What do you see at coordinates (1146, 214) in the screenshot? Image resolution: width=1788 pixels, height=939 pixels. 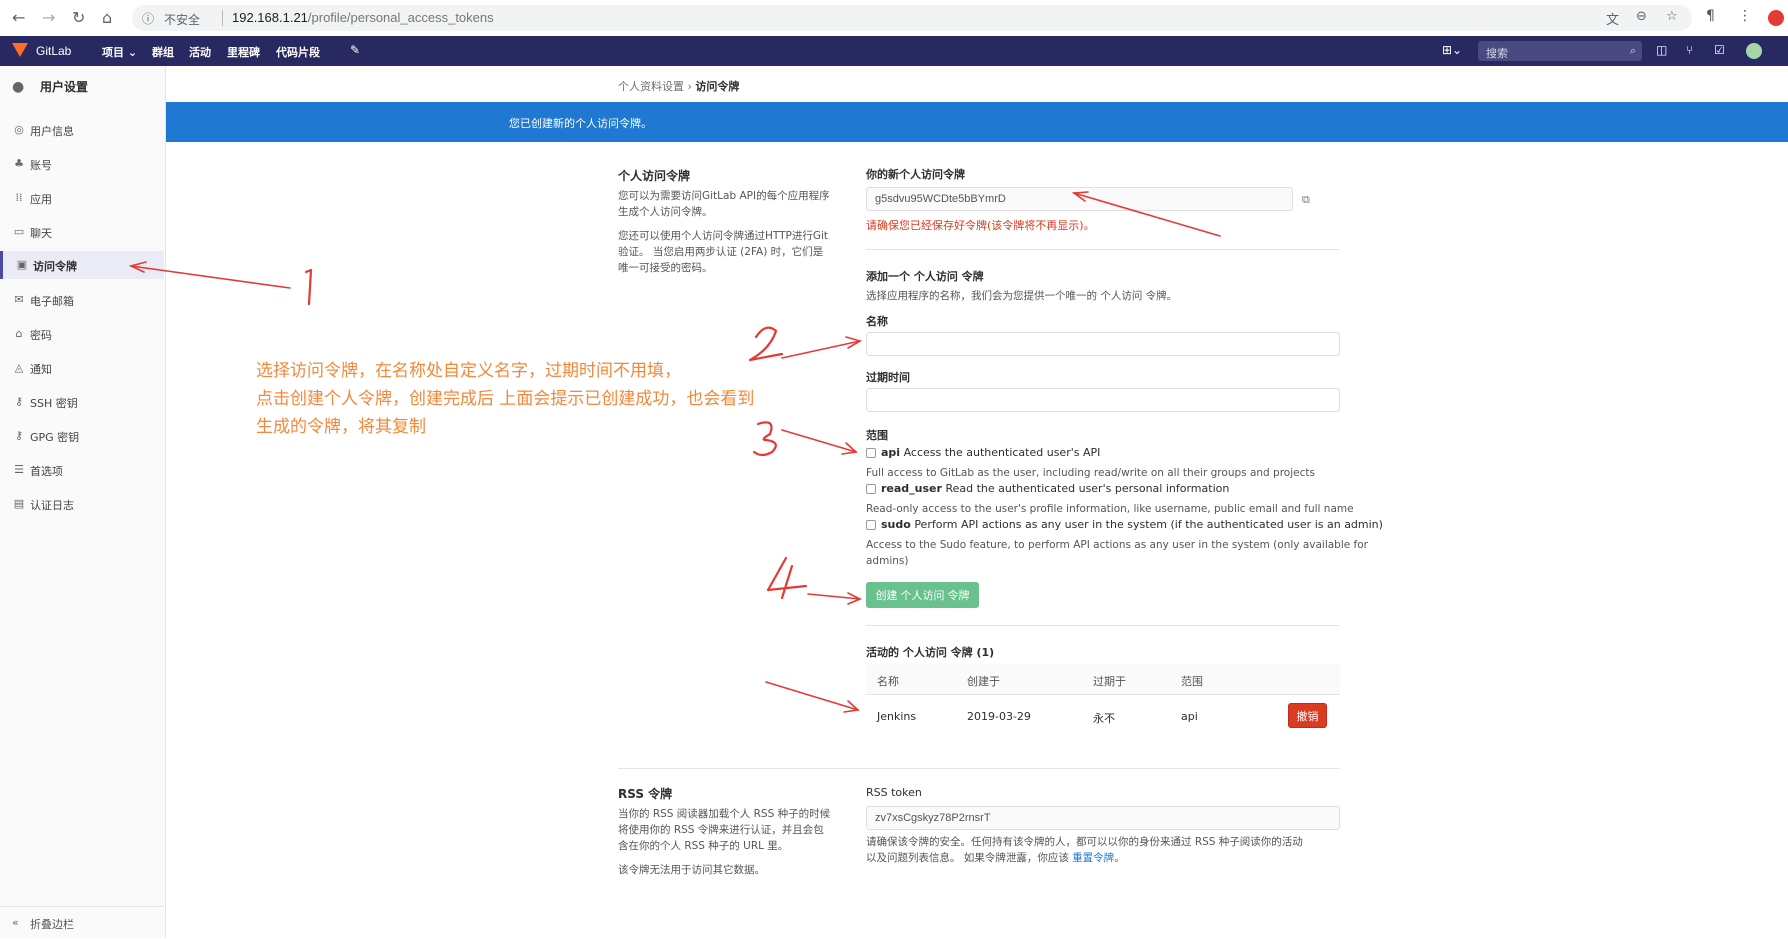 I see `annotation-arrow-token` at bounding box center [1146, 214].